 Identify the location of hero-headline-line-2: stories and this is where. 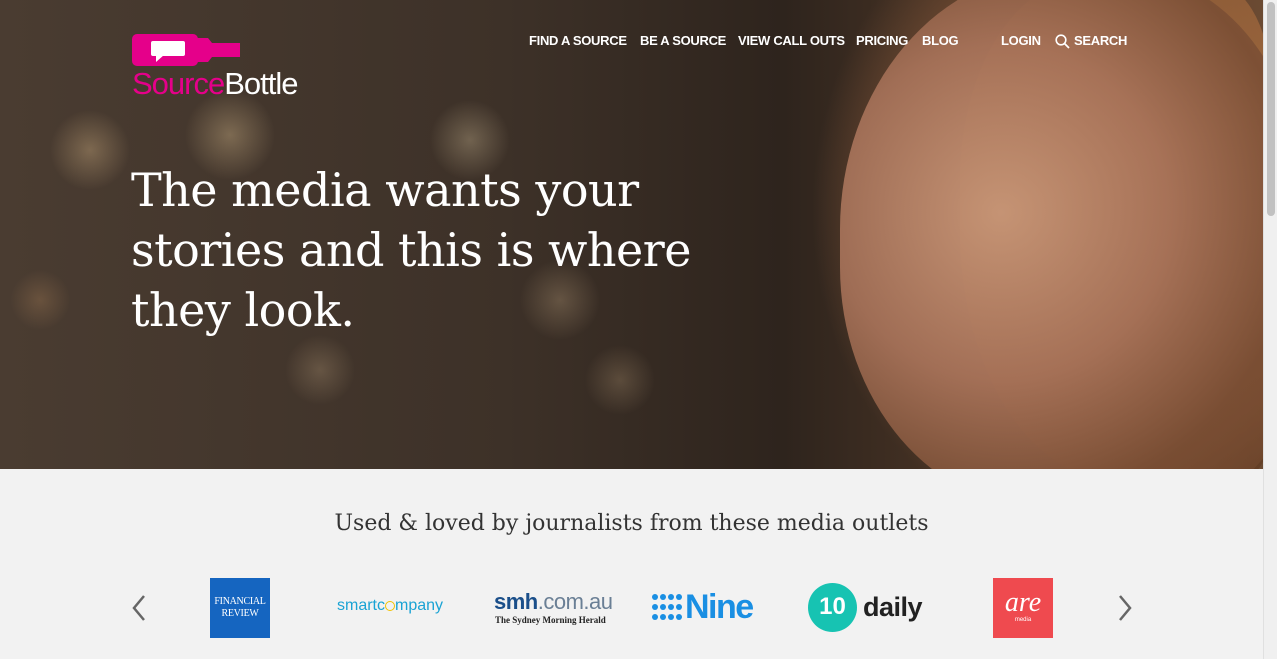
(411, 250).